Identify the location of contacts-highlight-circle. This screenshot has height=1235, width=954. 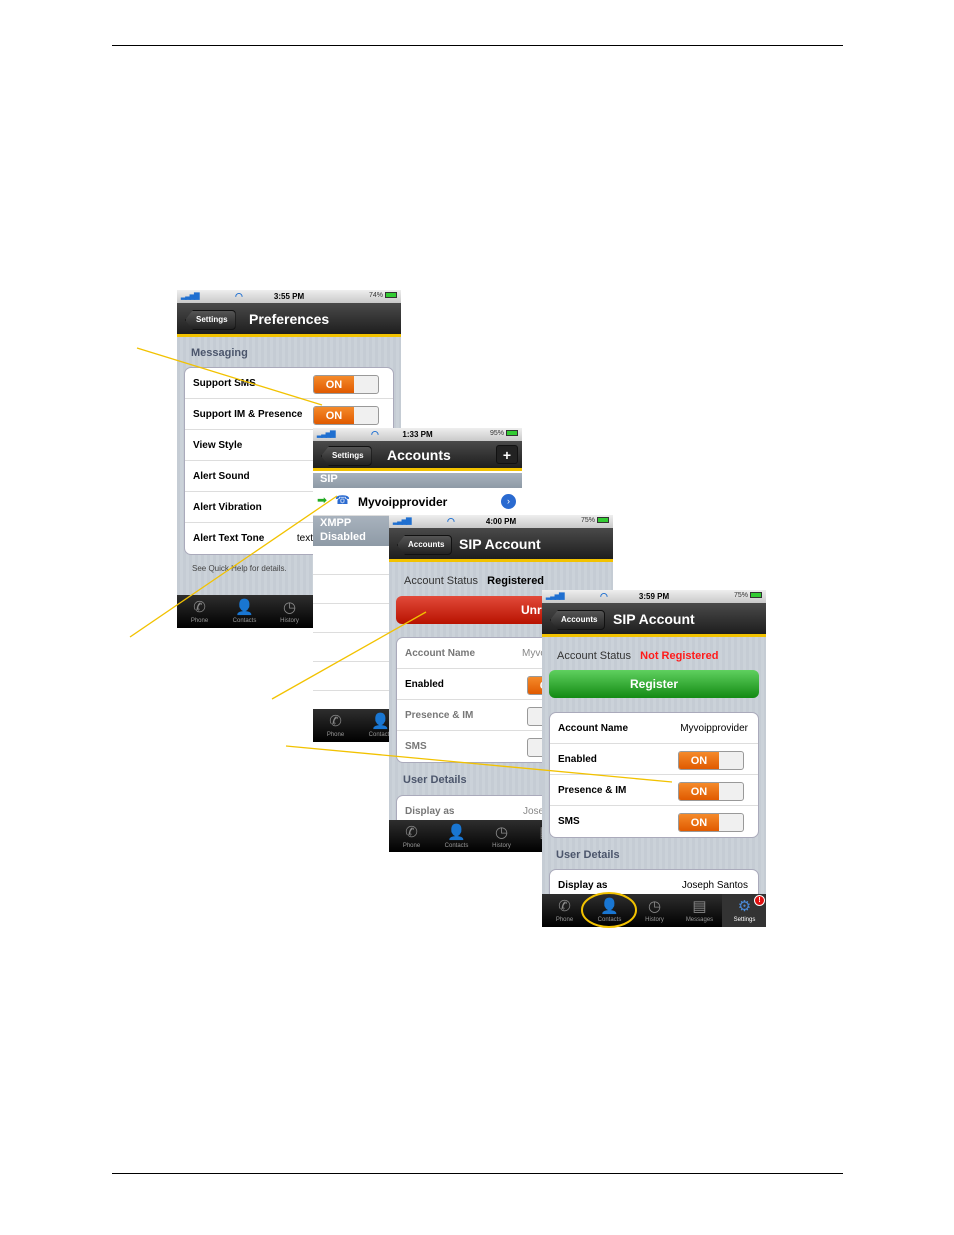
(609, 910).